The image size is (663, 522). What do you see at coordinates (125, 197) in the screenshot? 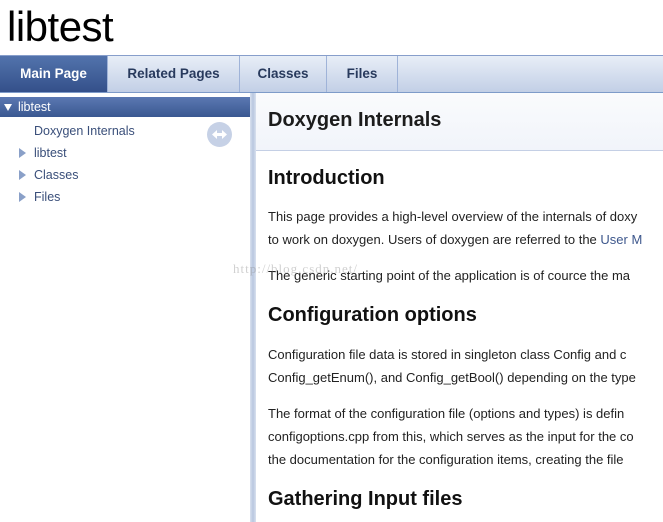
I see `nav-item-files: Files` at bounding box center [125, 197].